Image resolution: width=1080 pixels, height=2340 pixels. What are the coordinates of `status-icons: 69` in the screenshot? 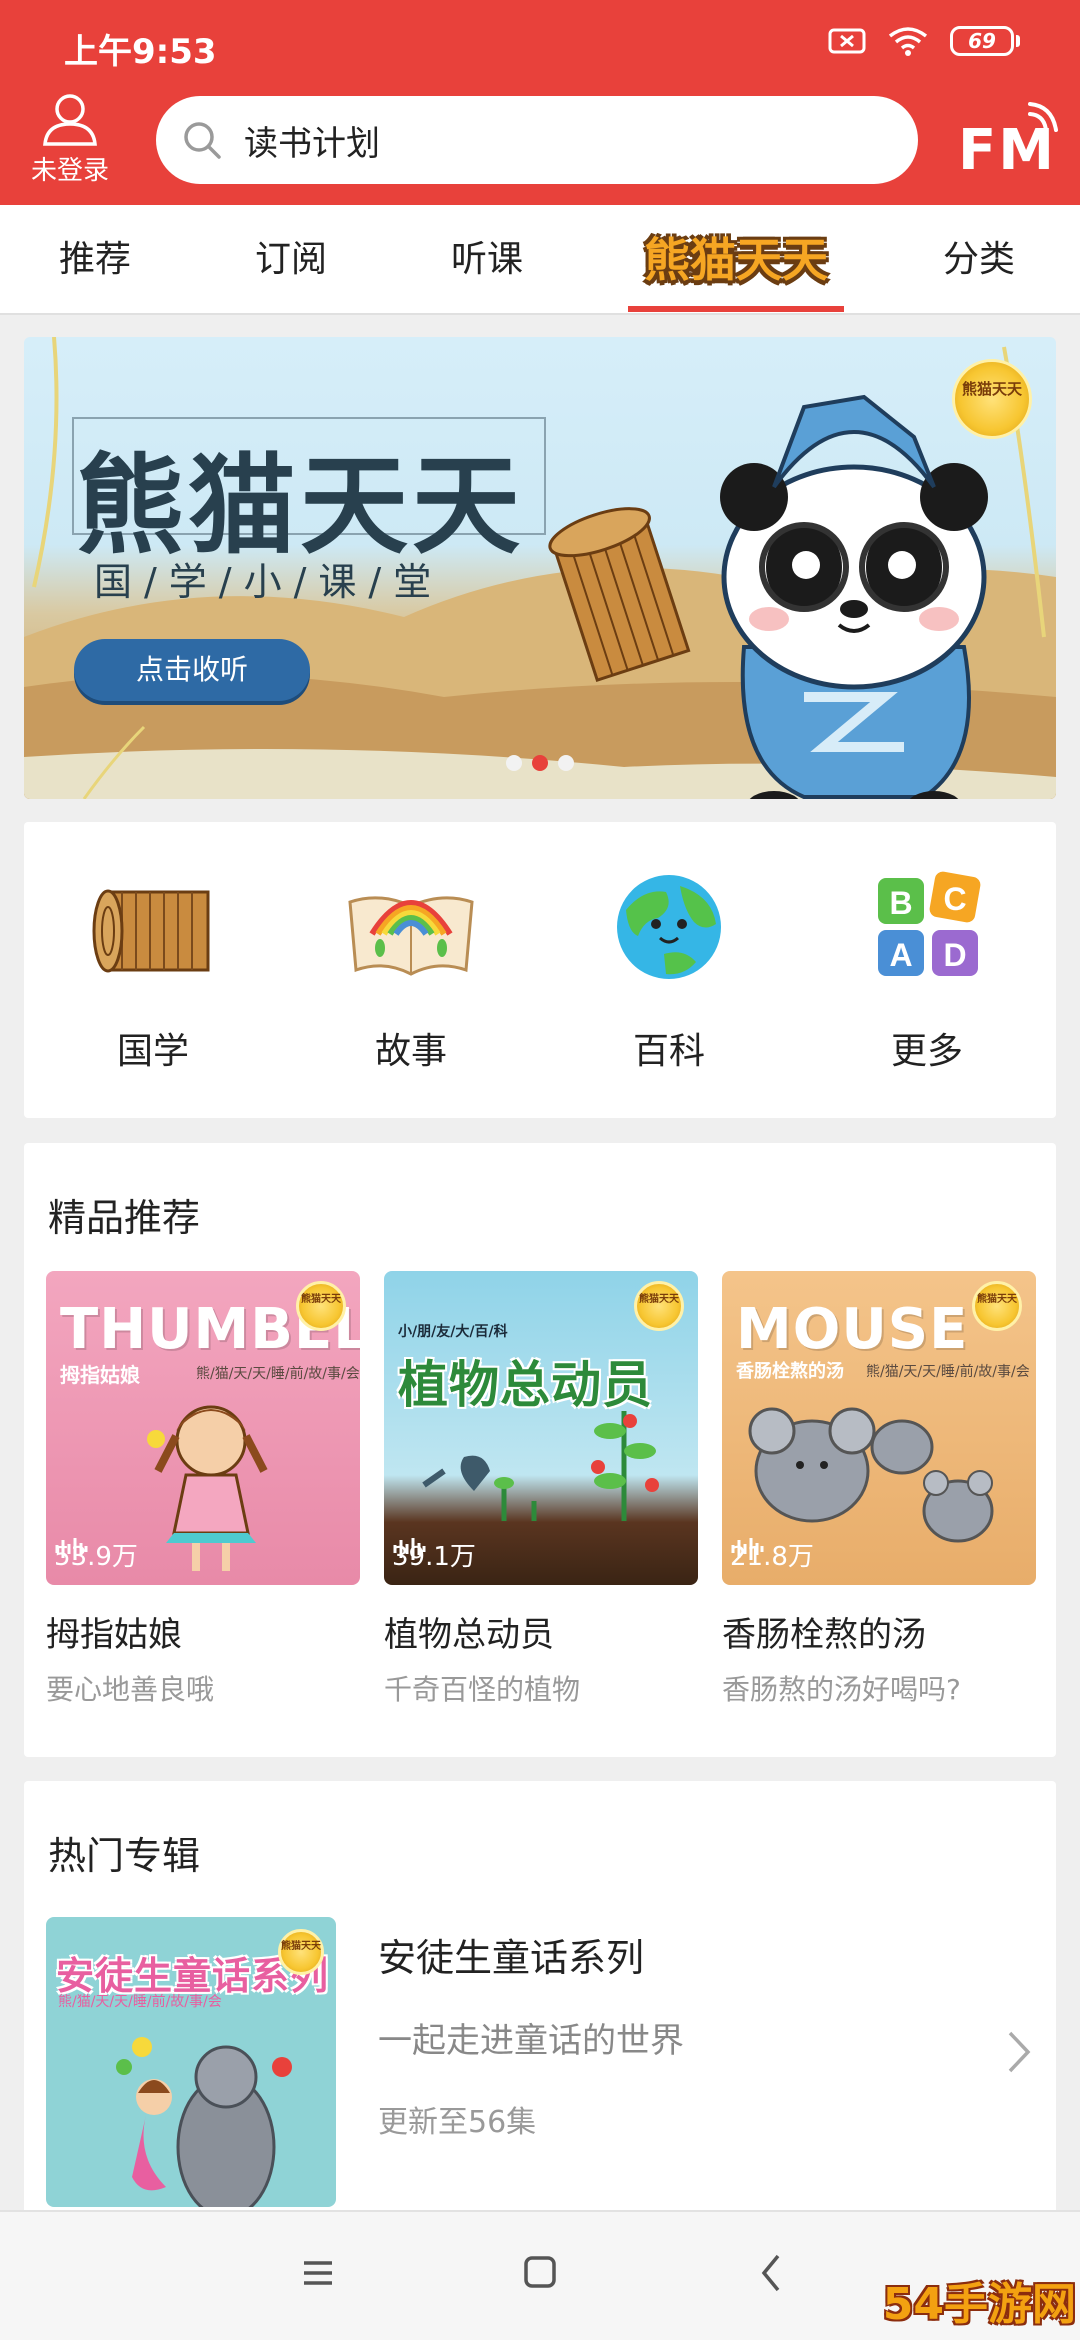 It's located at (924, 41).